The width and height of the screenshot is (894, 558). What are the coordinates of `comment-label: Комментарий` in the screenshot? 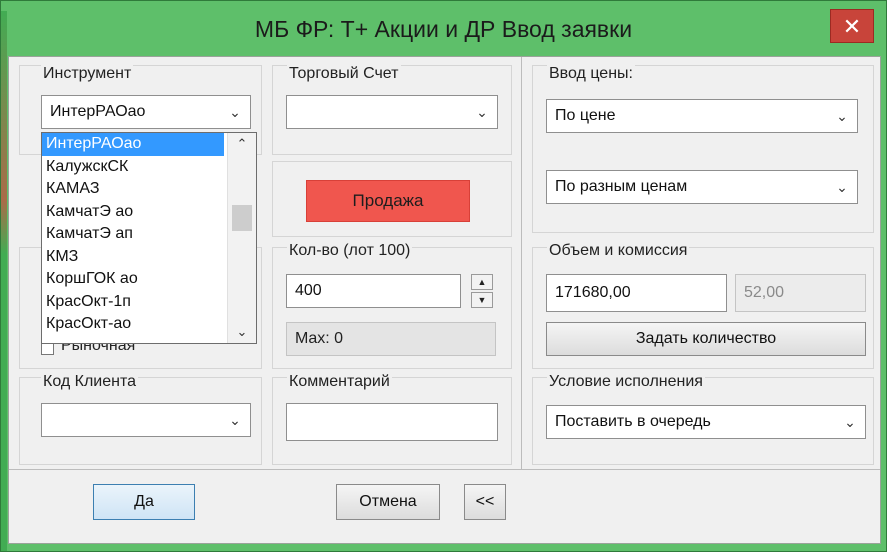 It's located at (339, 382).